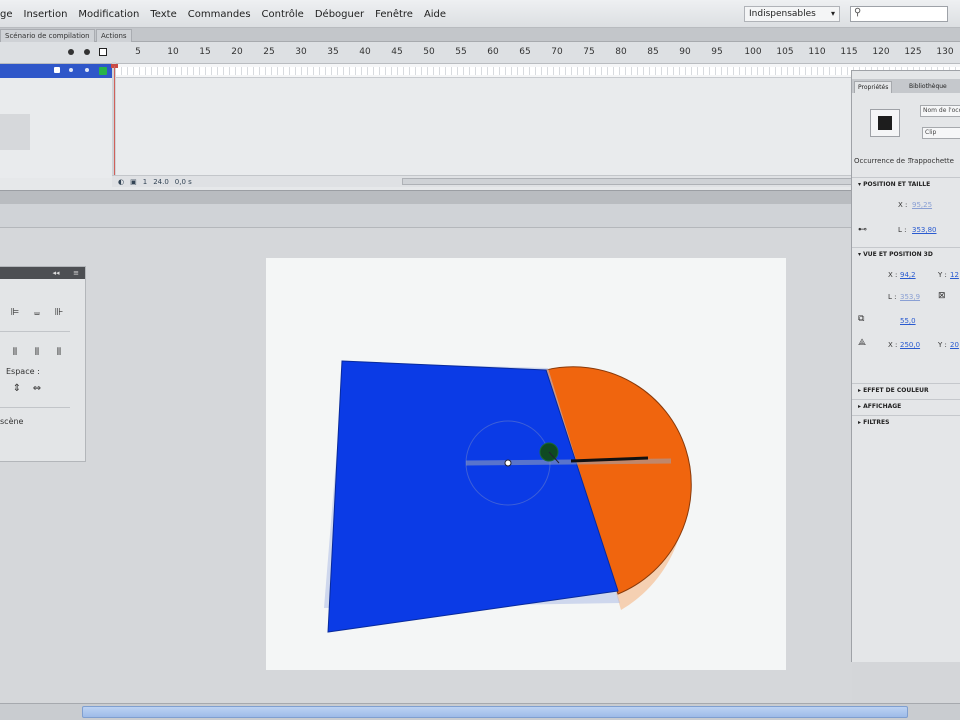  What do you see at coordinates (785, 52) in the screenshot?
I see `frame-label: 105` at bounding box center [785, 52].